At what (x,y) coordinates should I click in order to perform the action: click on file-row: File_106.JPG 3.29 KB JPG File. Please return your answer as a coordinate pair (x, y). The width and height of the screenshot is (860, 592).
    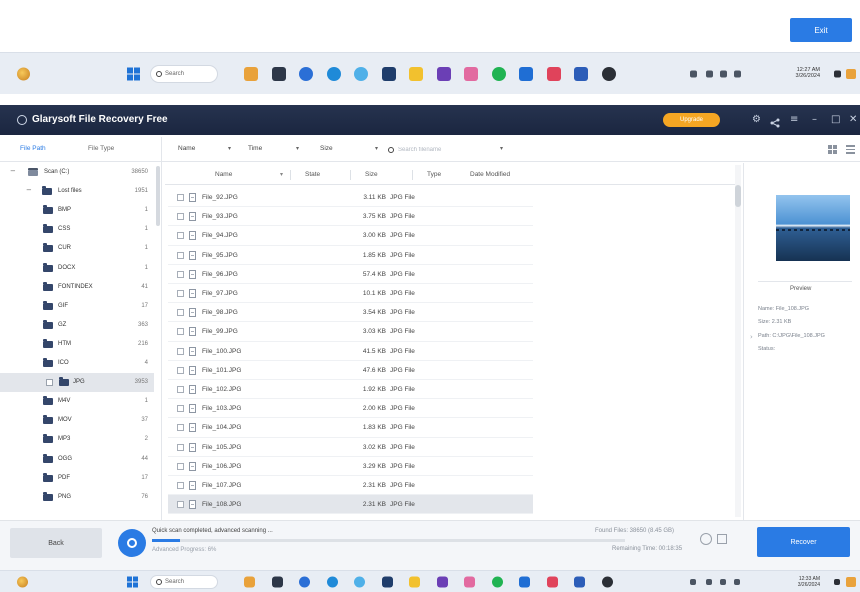
    Looking at the image, I should click on (350, 466).